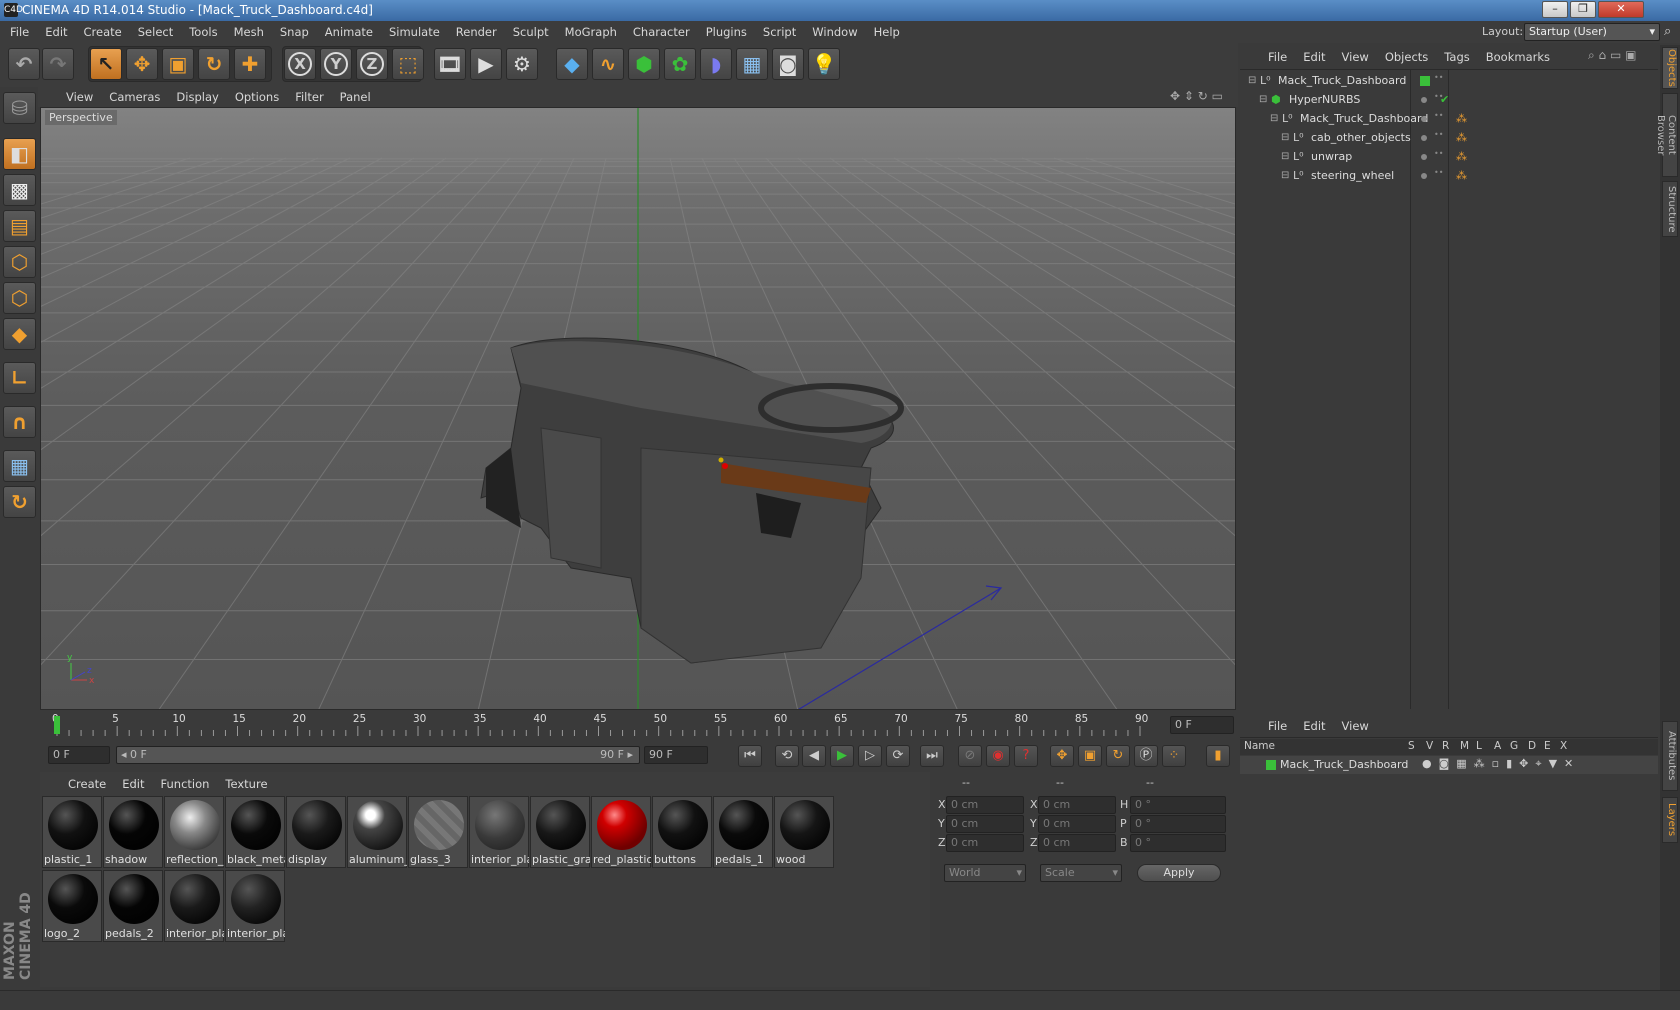 The height and width of the screenshot is (1010, 1680). Describe the element at coordinates (476, 32) in the screenshot. I see `menu-render: Render` at that location.